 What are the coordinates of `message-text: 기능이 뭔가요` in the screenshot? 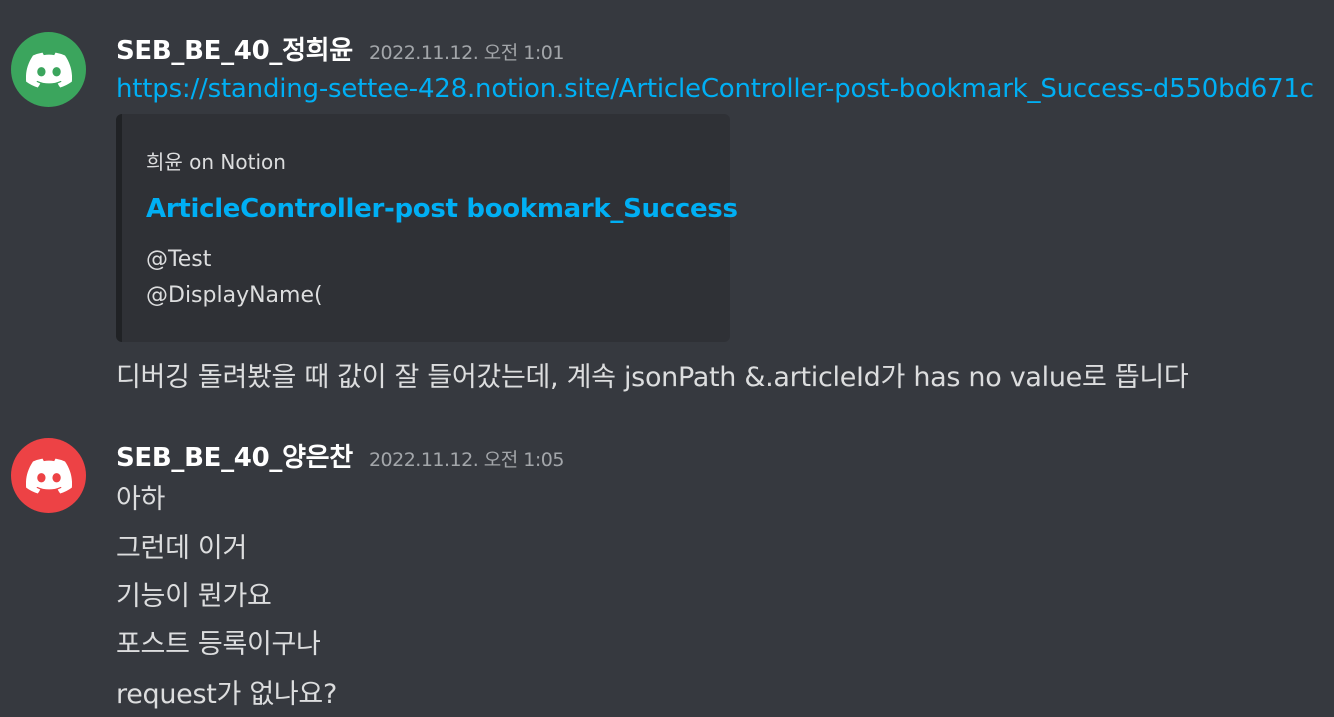 It's located at (194, 596).